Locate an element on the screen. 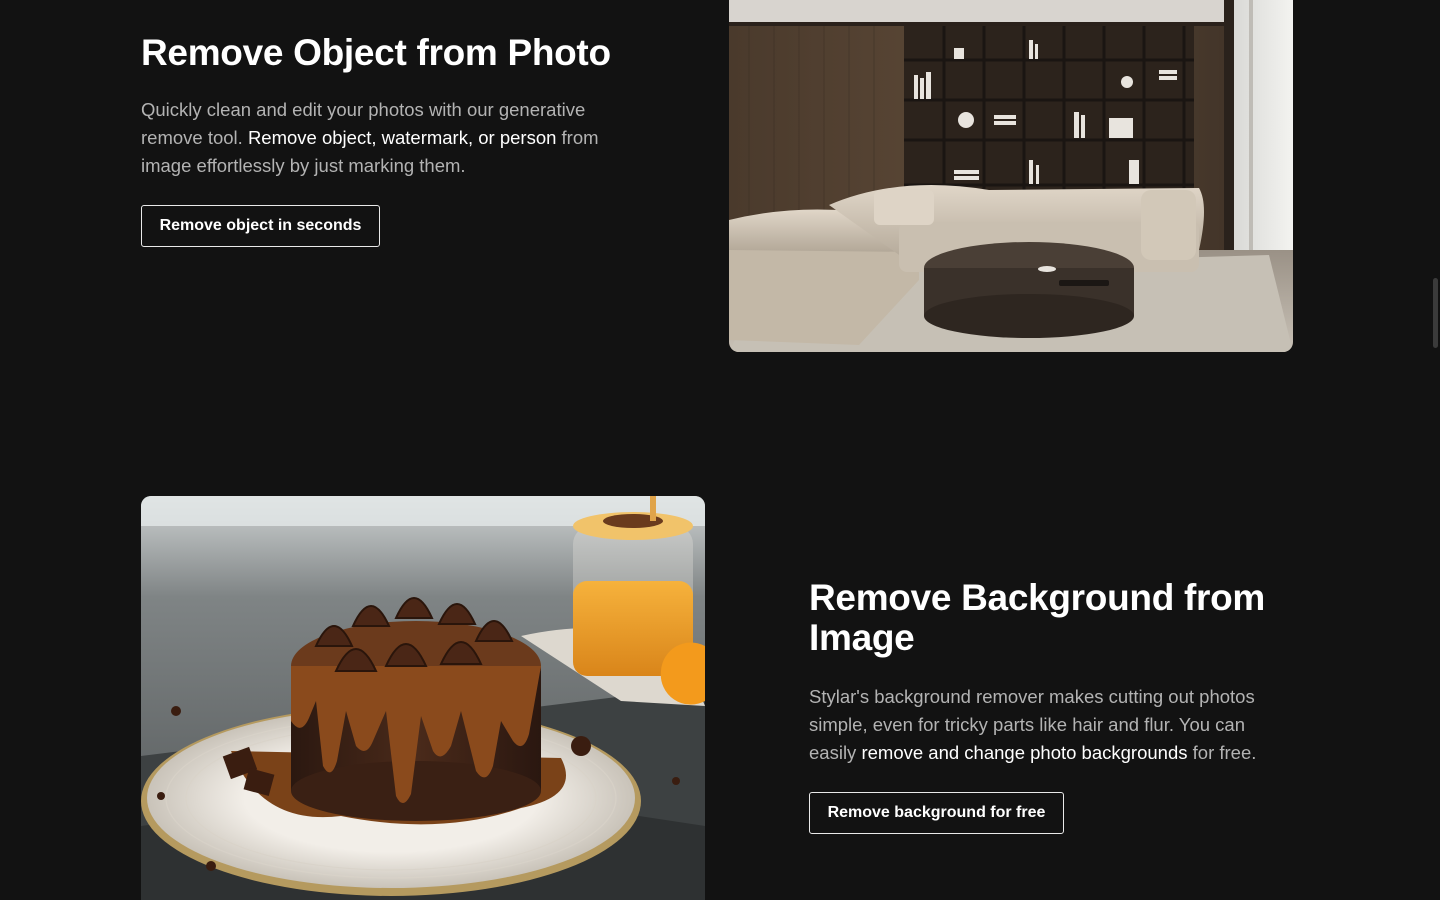  remove-object-button: Remove object in seconds is located at coordinates (260, 226).